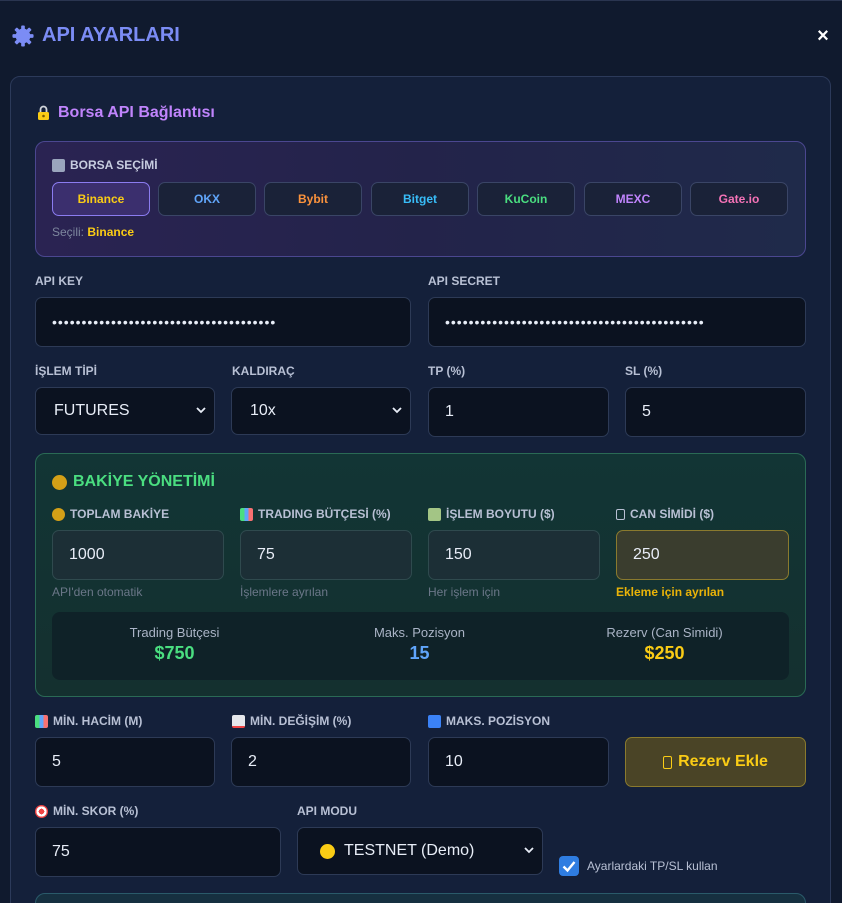 The height and width of the screenshot is (903, 842). What do you see at coordinates (327, 811) in the screenshot?
I see `api-mode-label: API MODU` at bounding box center [327, 811].